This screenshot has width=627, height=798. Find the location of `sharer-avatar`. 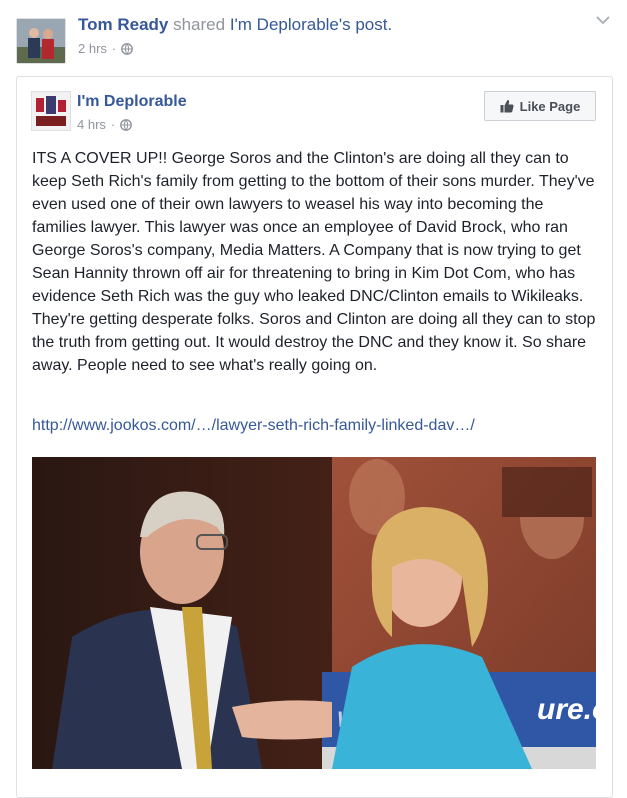

sharer-avatar is located at coordinates (41, 41).